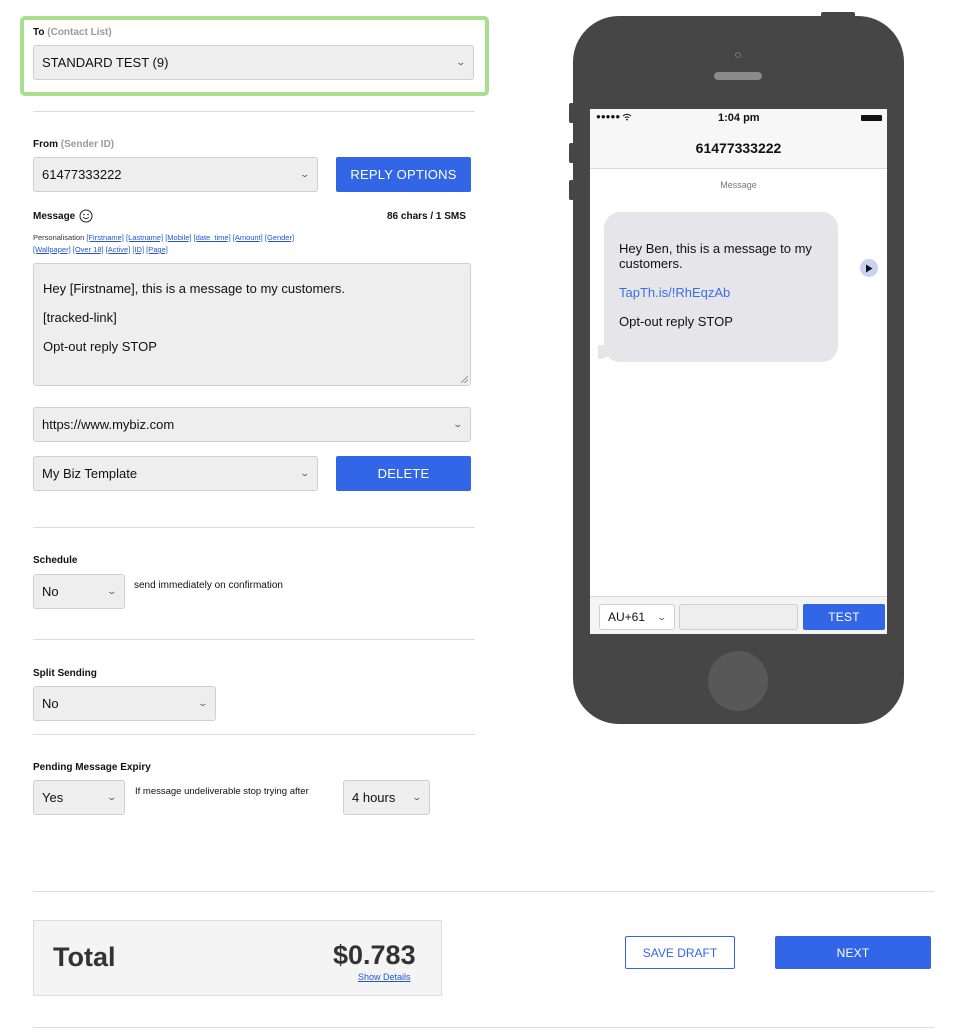 This screenshot has width=953, height=1033. I want to click on expiry-duration-value: 4 hours, so click(374, 797).